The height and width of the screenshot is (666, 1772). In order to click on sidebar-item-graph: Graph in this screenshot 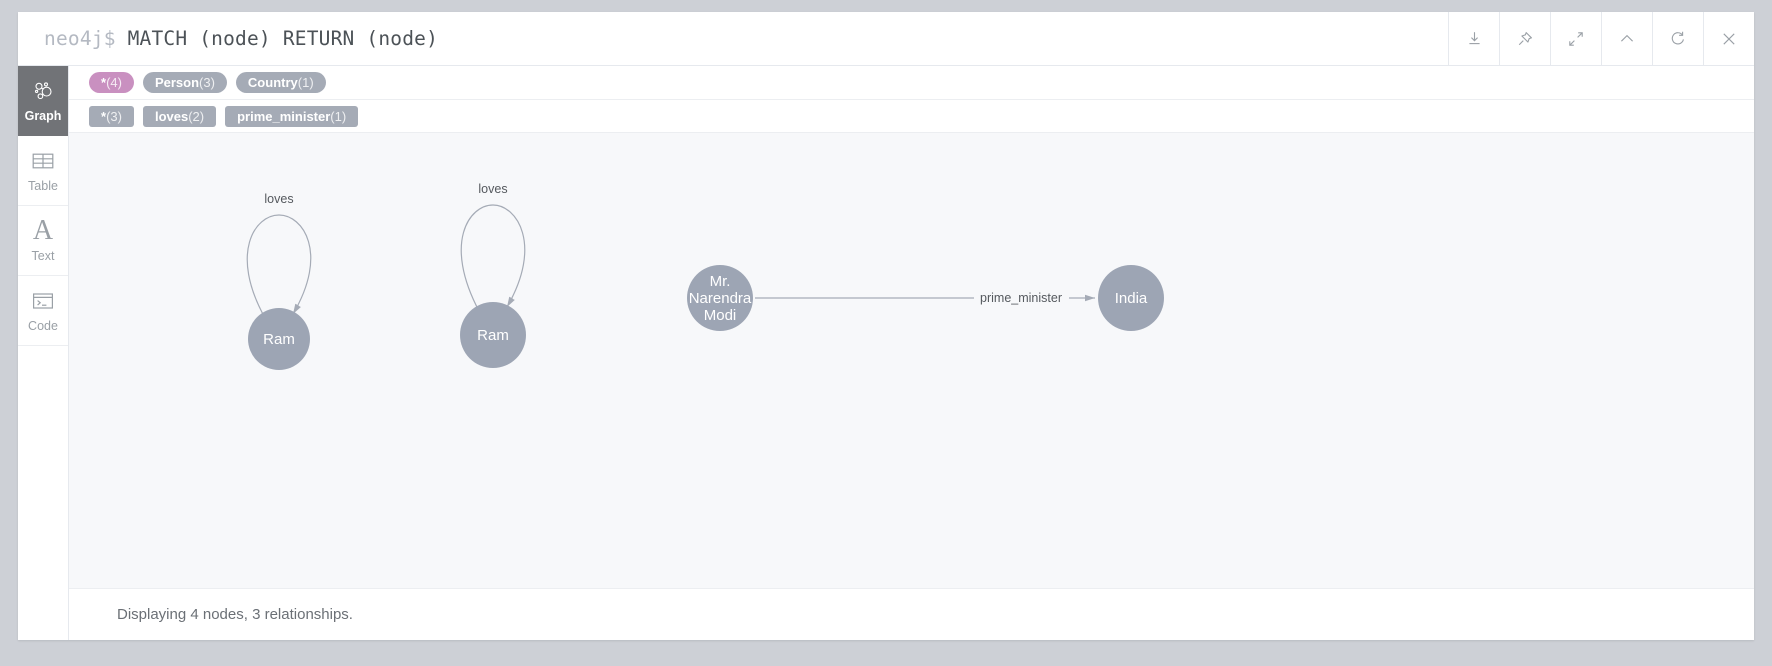, I will do `click(43, 101)`.